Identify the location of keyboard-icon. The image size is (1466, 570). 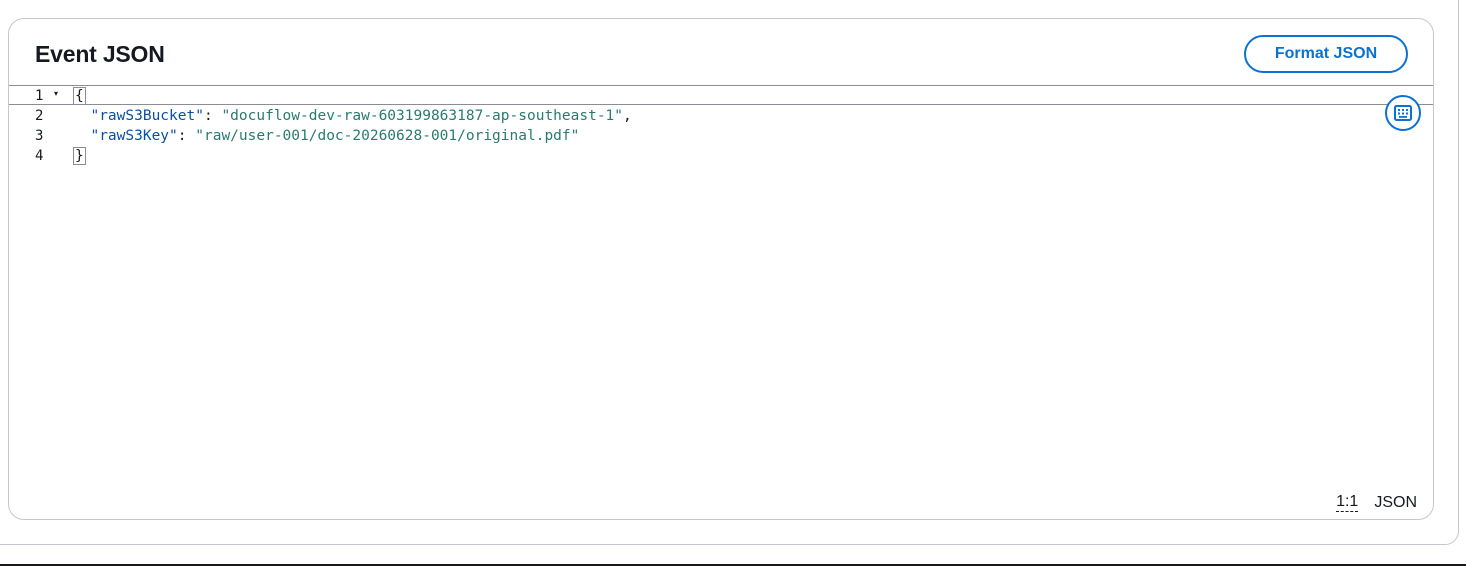
(1403, 113).